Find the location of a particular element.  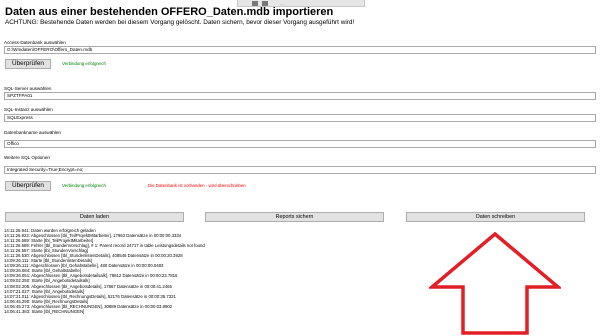

sql-instance-label: SQL-Instanz auswählen is located at coordinates (28, 109).